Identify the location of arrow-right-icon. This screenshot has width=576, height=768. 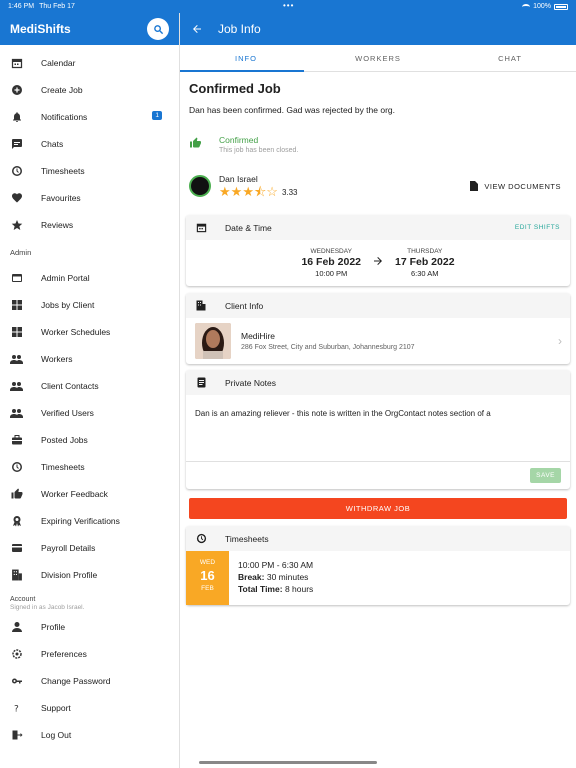
(378, 263).